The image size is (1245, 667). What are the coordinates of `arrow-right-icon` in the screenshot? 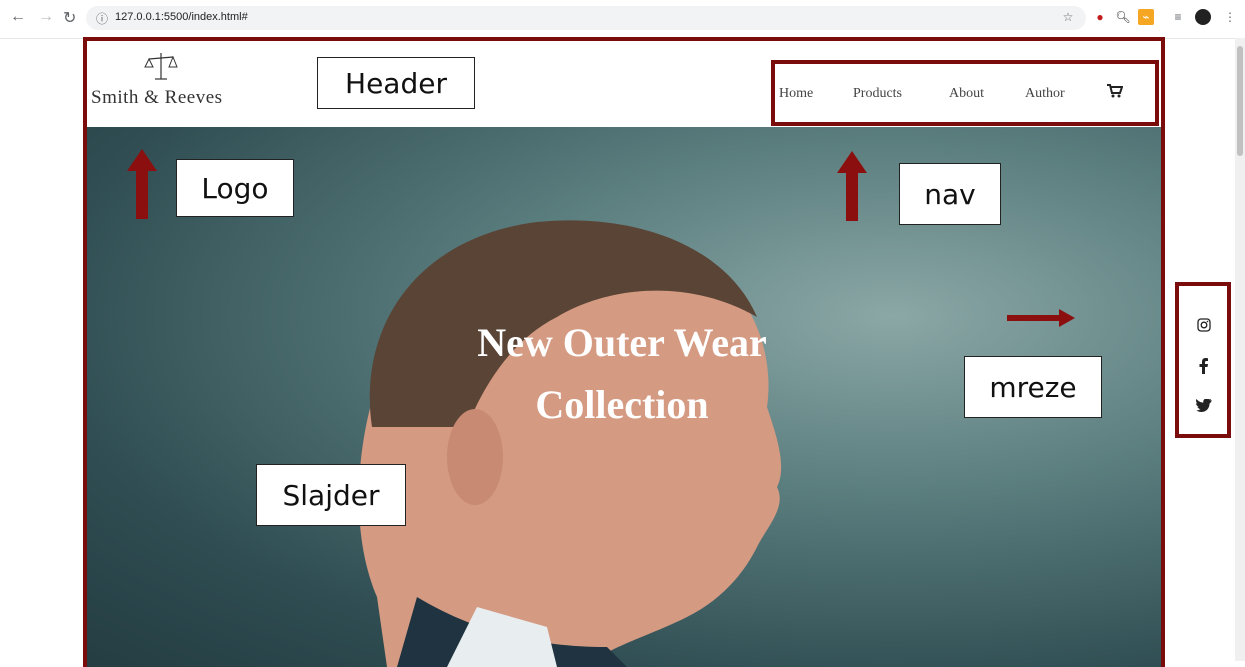 It's located at (1041, 318).